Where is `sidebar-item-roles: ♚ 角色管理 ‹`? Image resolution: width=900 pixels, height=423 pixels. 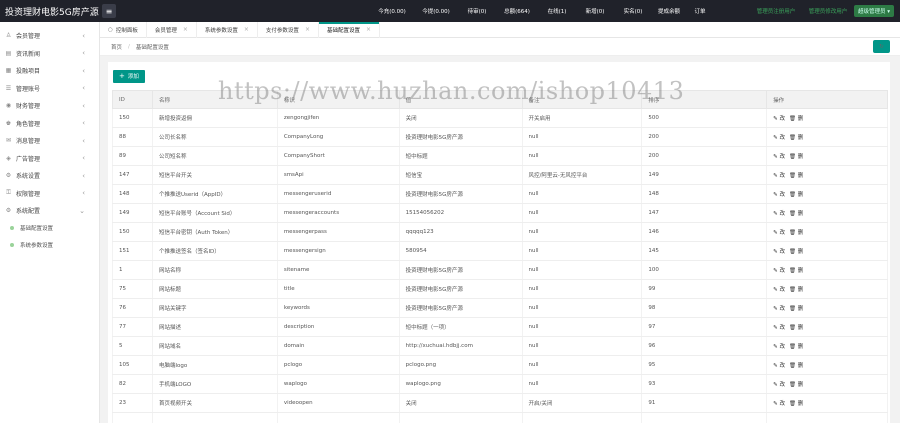
sidebar-item-roles: ♚ 角色管理 ‹ is located at coordinates (49, 124).